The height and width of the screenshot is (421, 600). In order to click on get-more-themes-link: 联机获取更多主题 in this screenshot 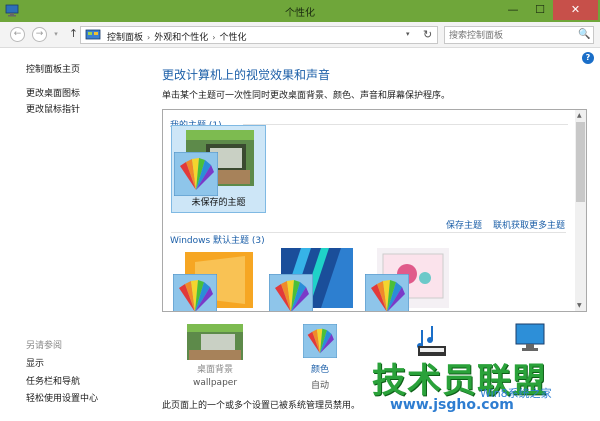, I will do `click(529, 224)`.